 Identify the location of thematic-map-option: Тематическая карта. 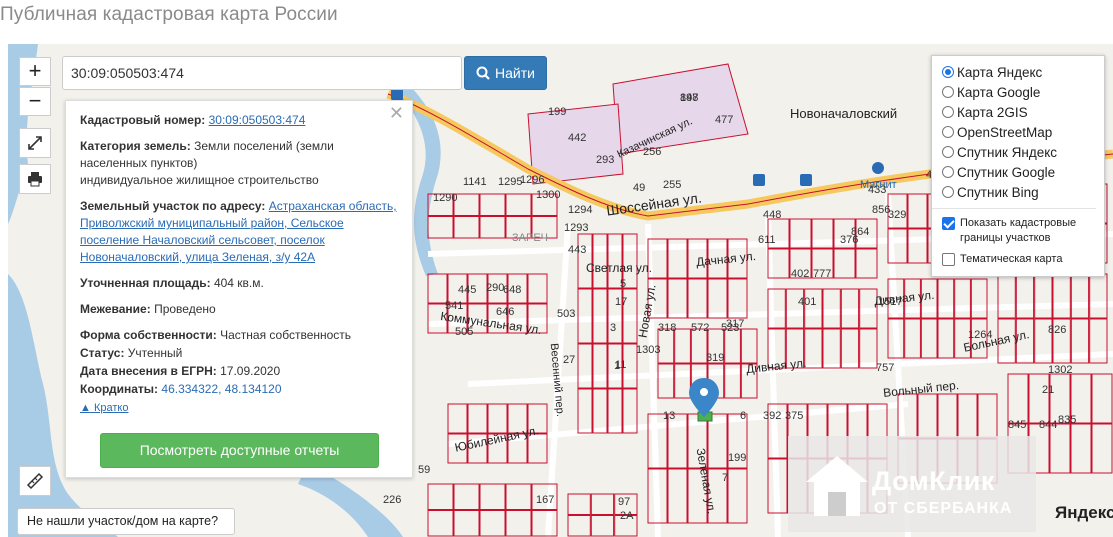
(1023, 259).